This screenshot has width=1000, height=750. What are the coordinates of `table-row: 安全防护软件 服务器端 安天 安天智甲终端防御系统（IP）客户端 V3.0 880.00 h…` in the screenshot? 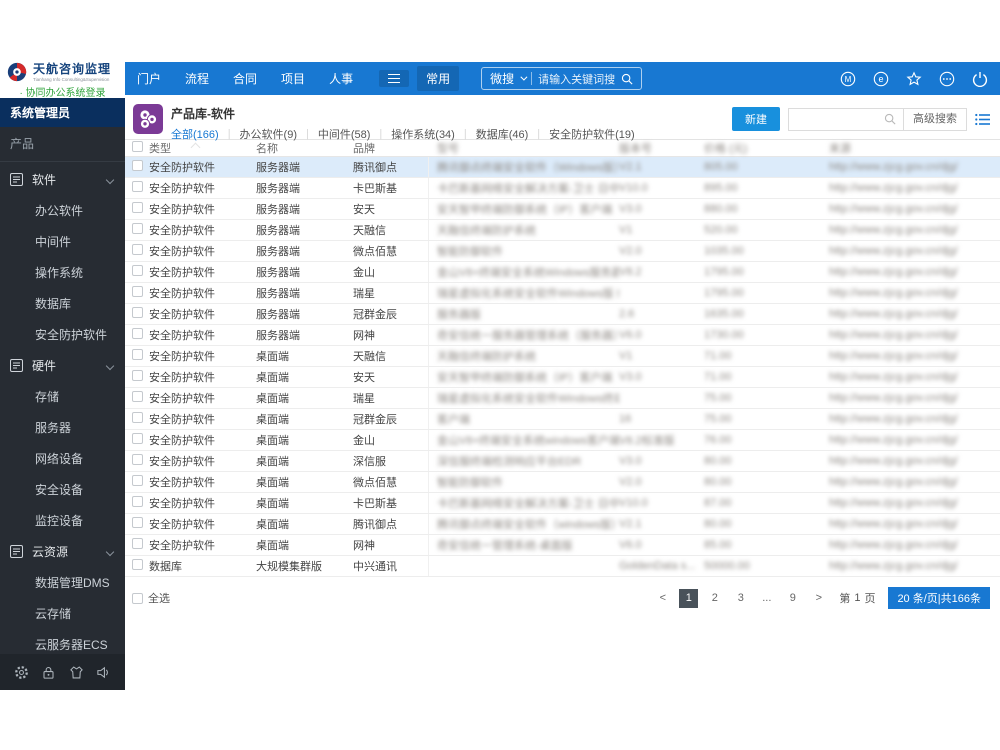 It's located at (562, 209).